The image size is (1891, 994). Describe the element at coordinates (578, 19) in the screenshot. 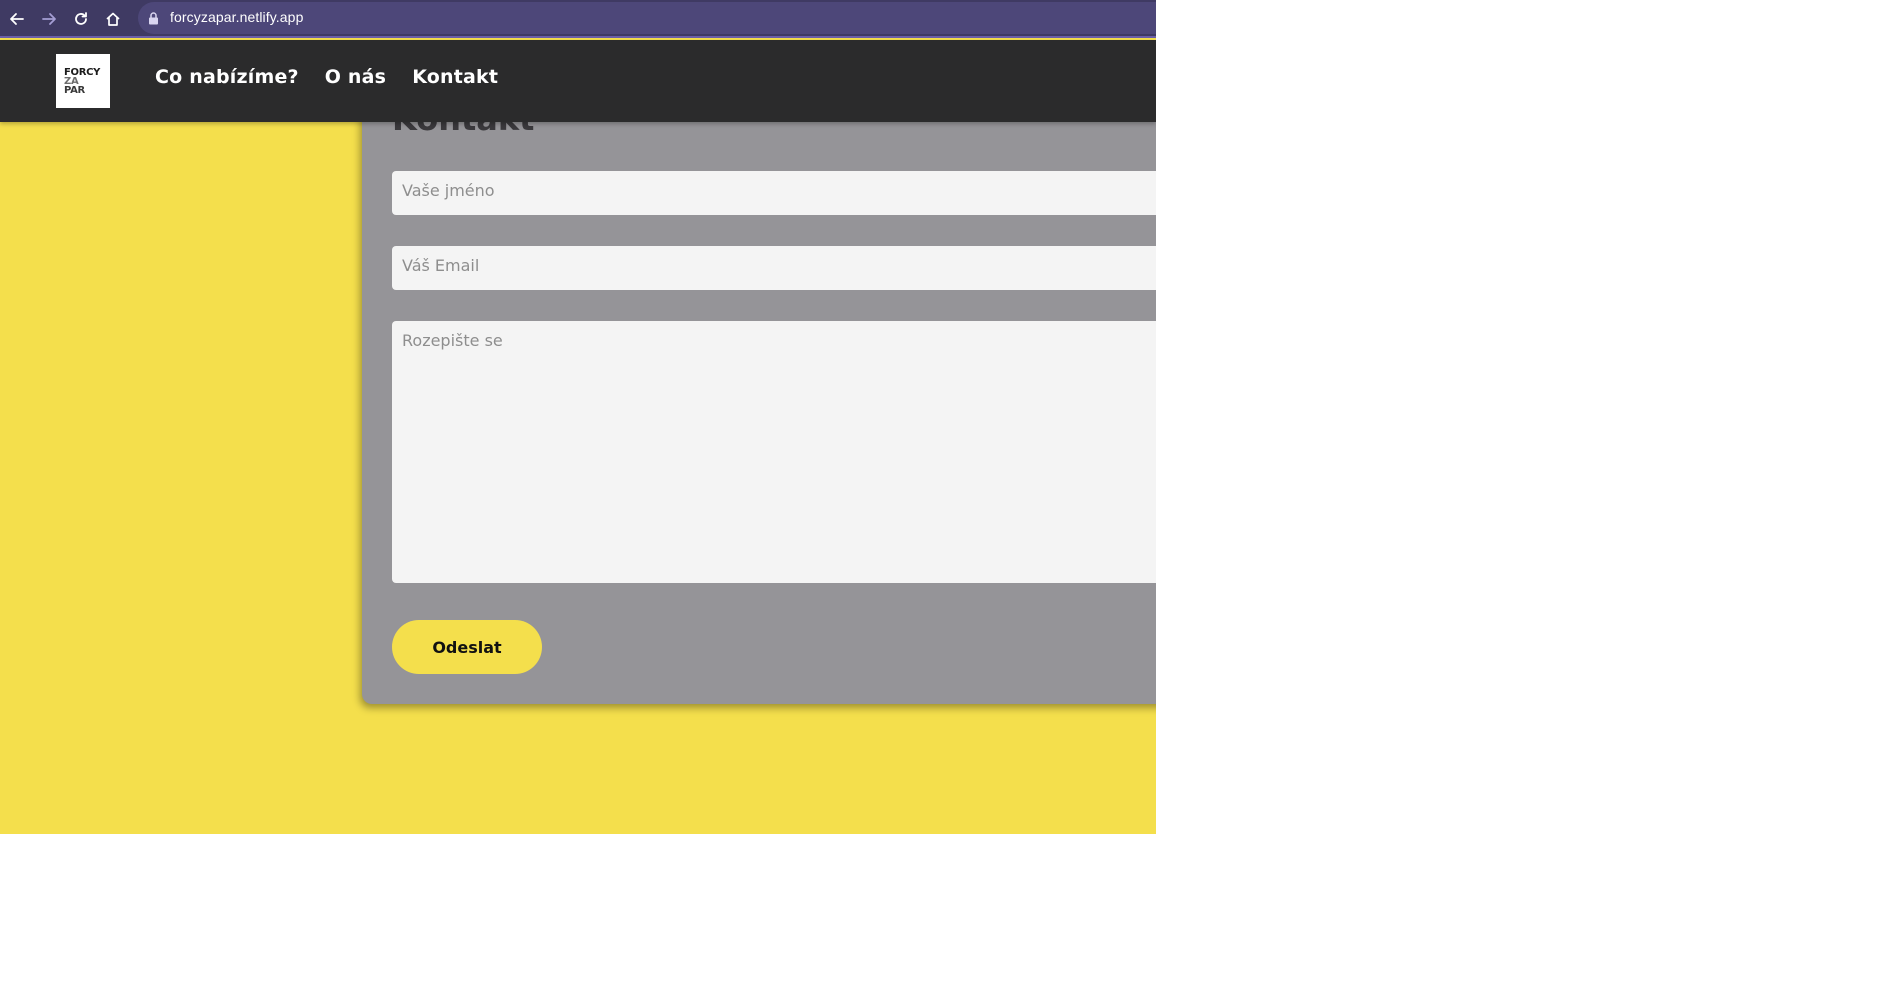

I see `browser-toolbar: forcyzapar.netlify.app` at that location.